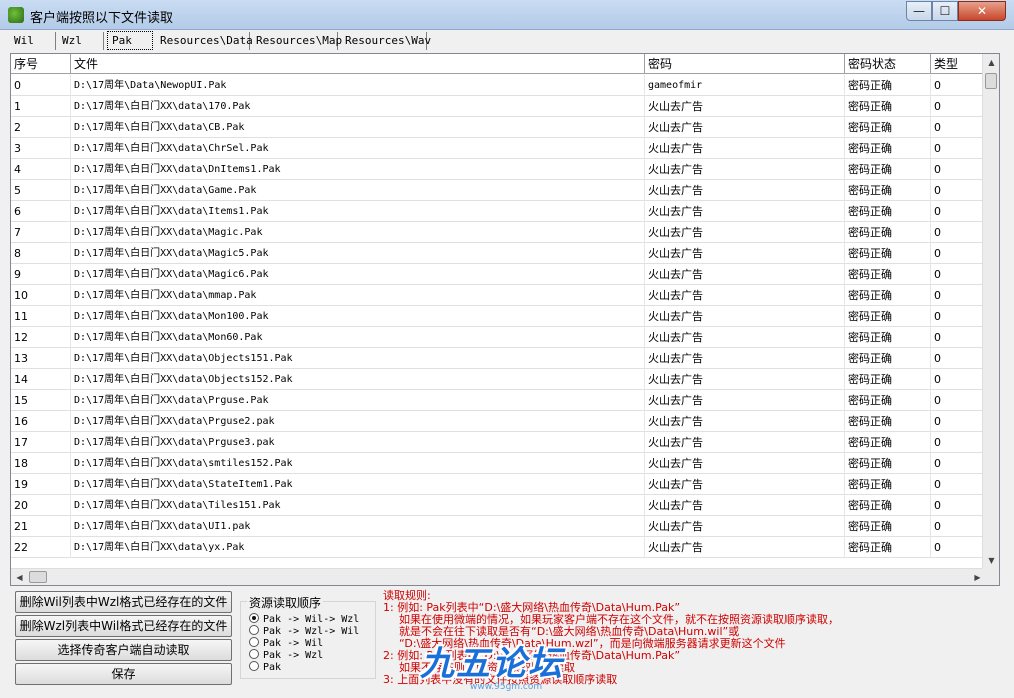 This screenshot has width=1014, height=698. What do you see at coordinates (498, 547) in the screenshot?
I see `table-row: 22 D:\17周年\白日门XX\data\yx.Pak 火山去广告 密码正确 0` at bounding box center [498, 547].